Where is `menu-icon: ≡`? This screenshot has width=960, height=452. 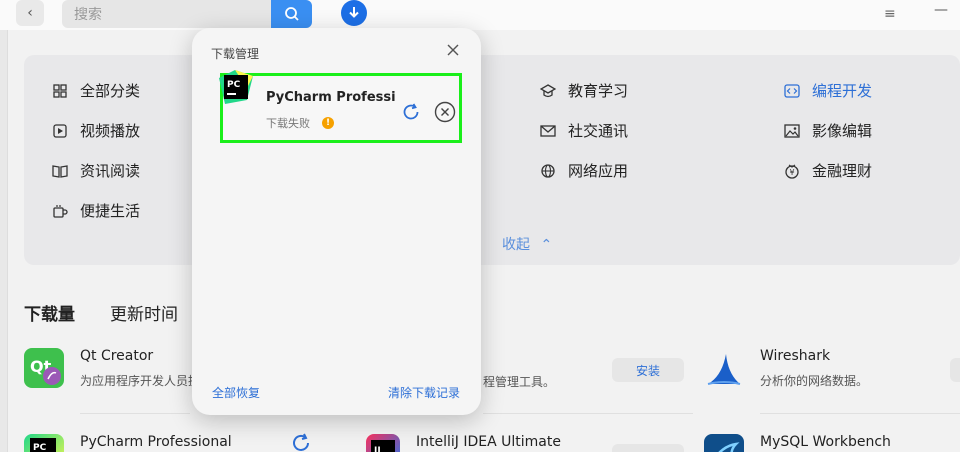 menu-icon: ≡ is located at coordinates (890, 14).